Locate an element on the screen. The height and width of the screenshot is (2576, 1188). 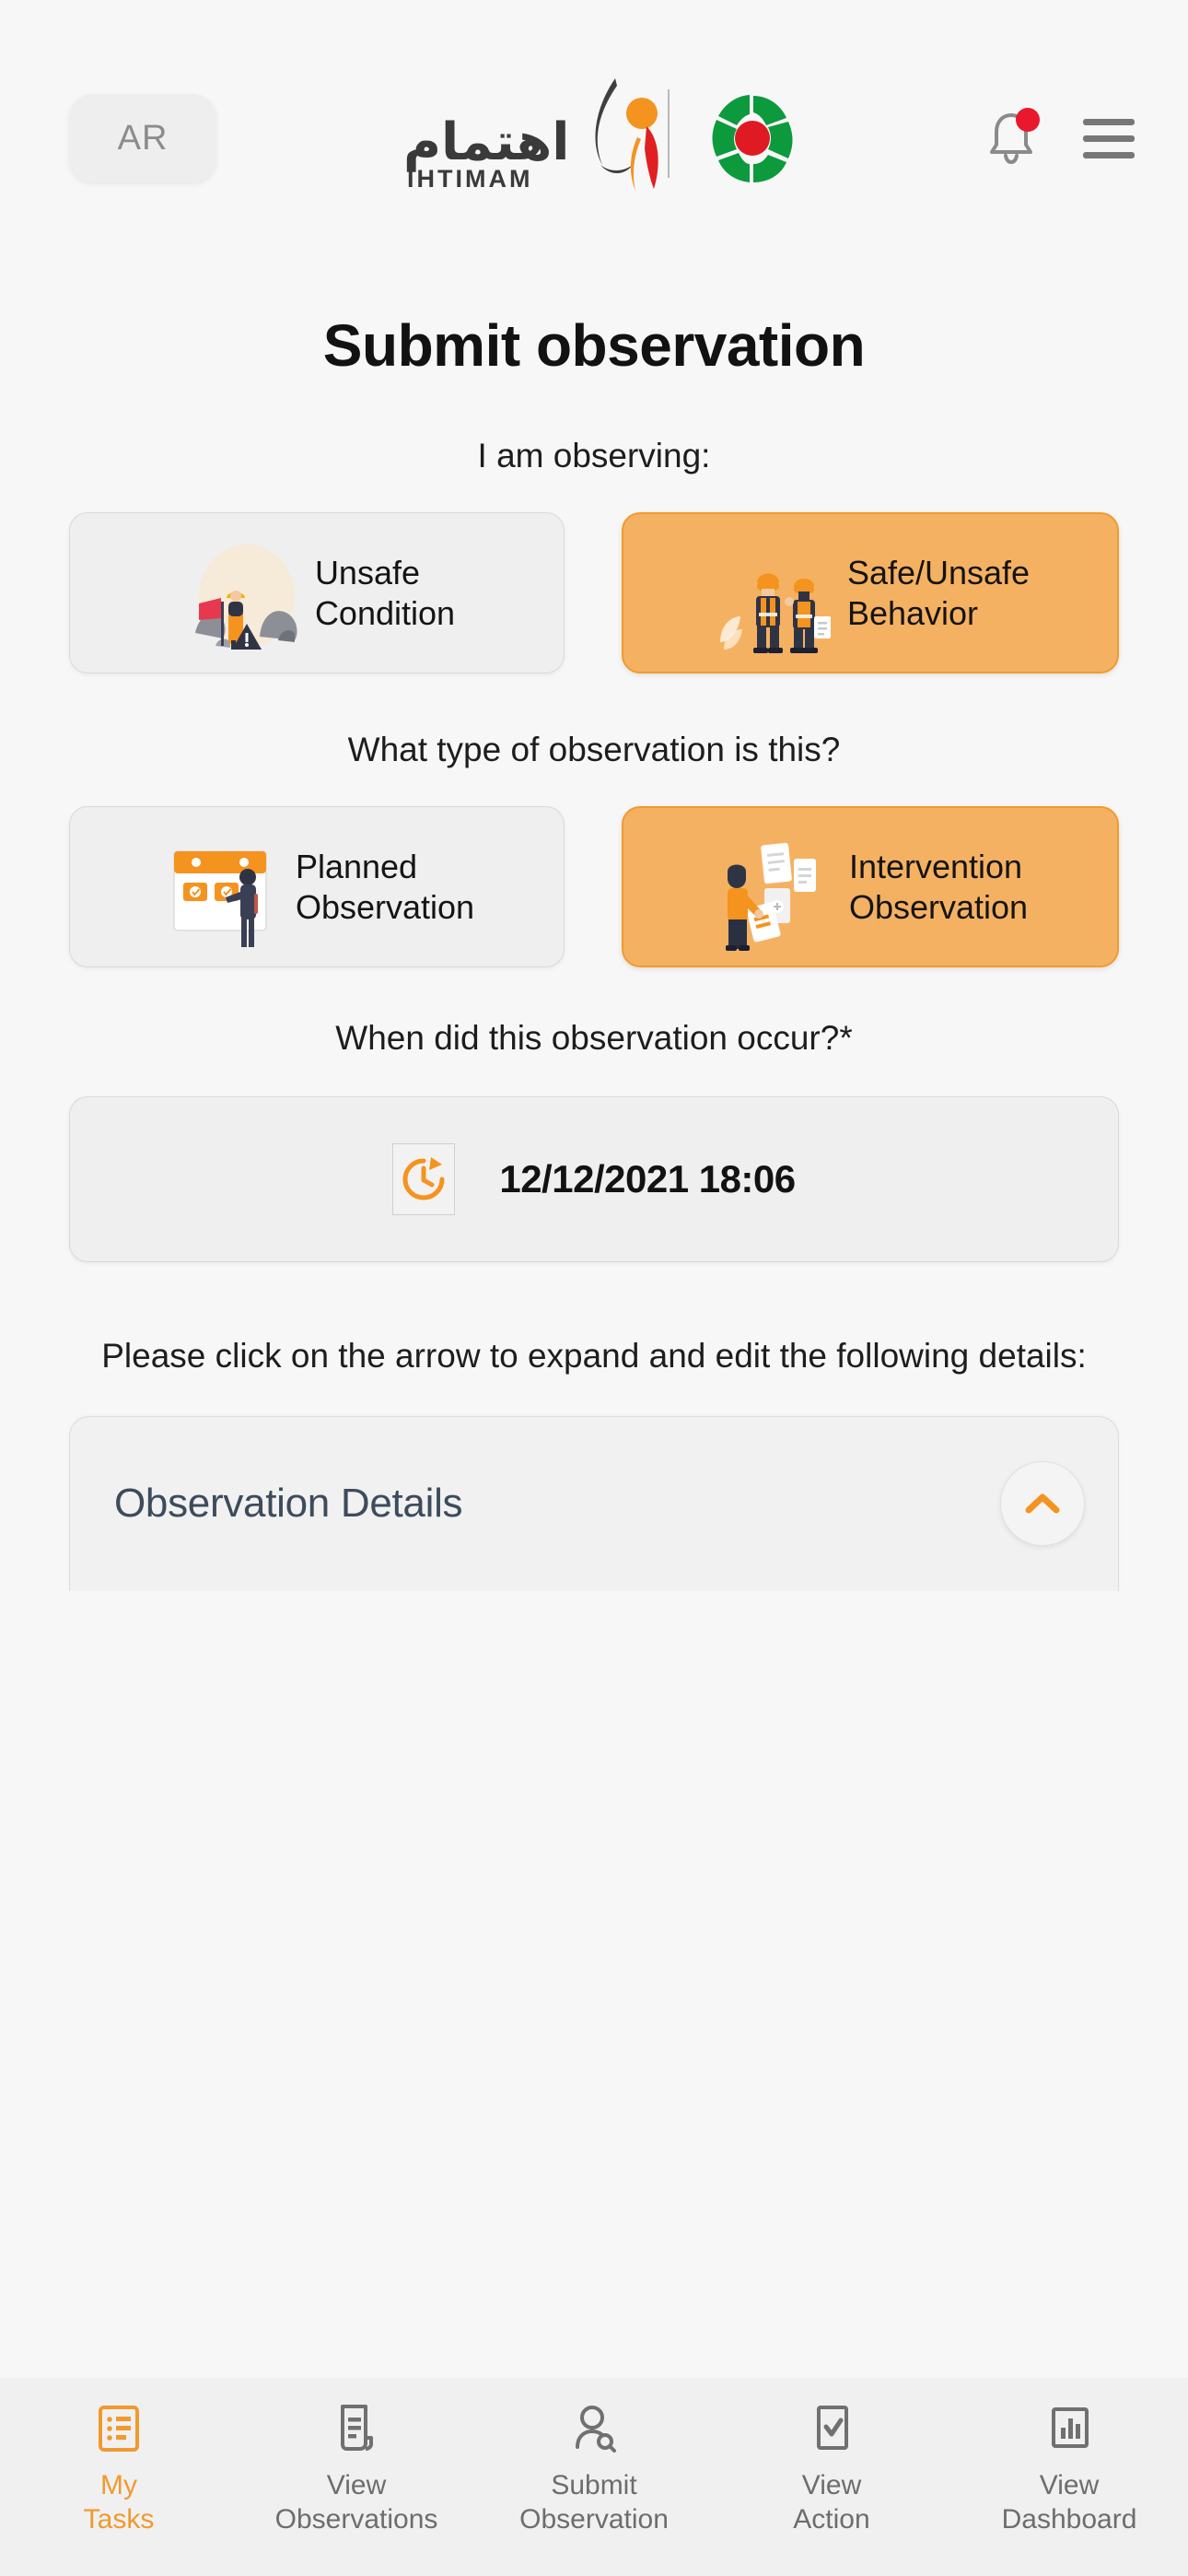
header-actions is located at coordinates (1060, 137).